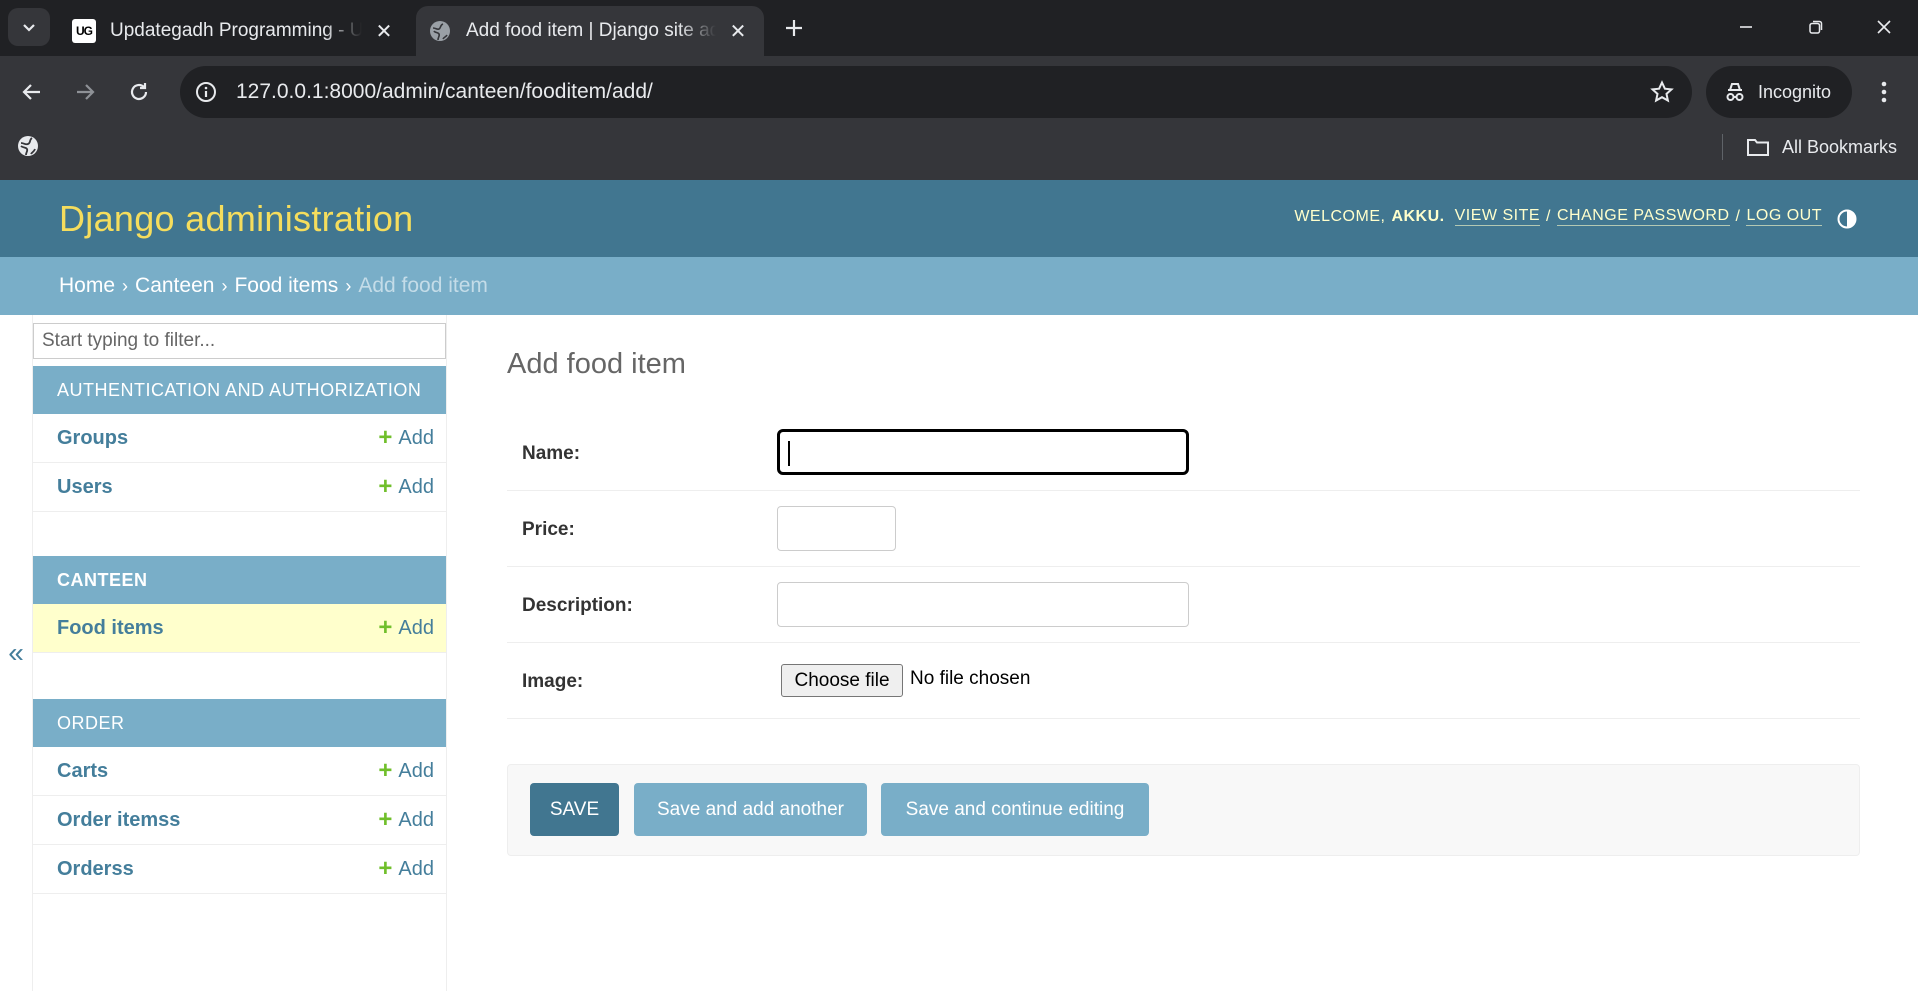  I want to click on nav-filter-input, so click(239, 341).